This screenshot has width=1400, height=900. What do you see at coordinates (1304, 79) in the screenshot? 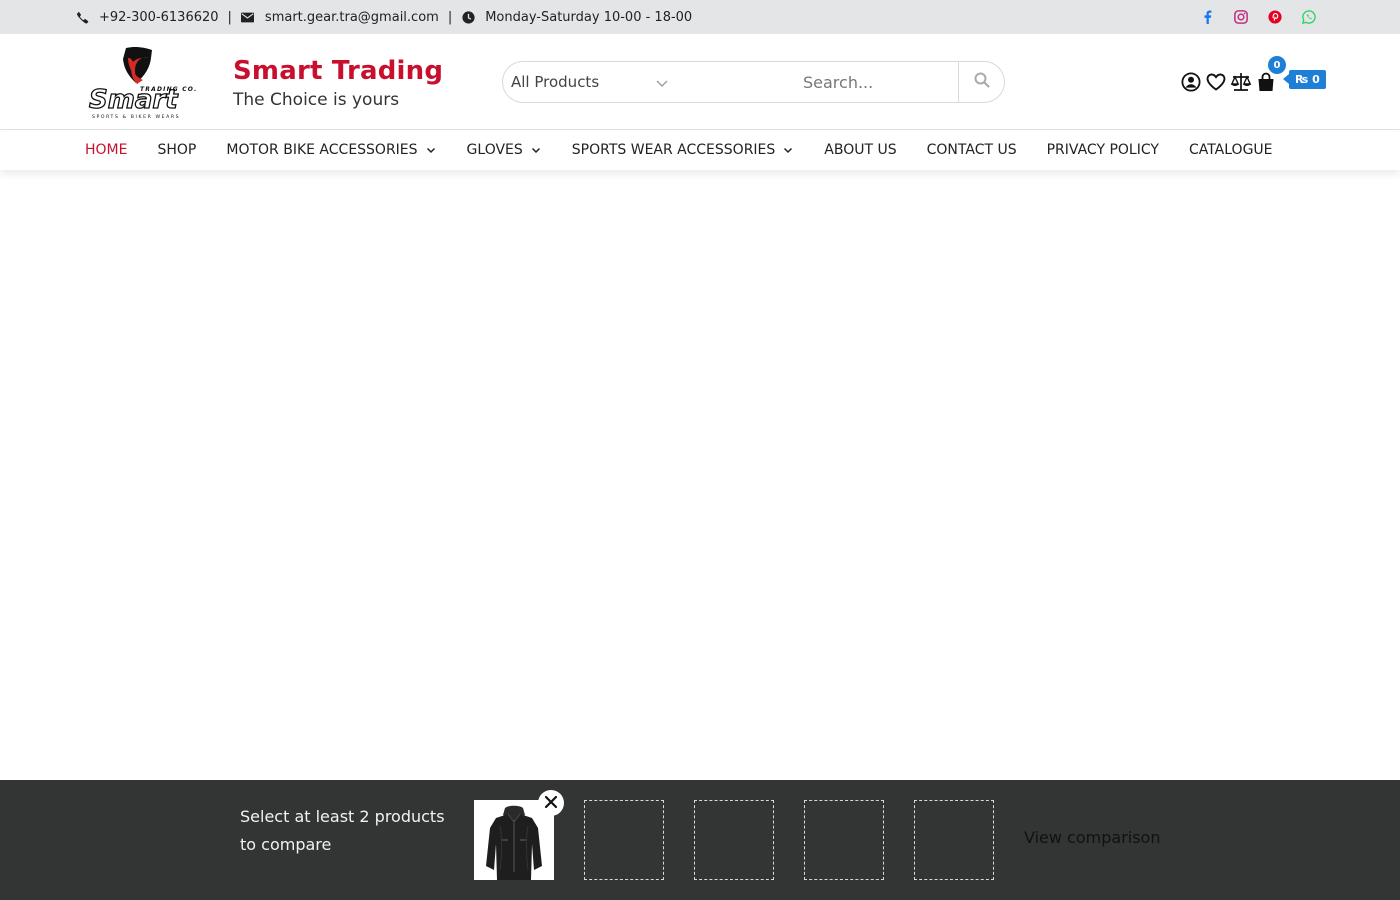
I see `cart-total-badge: ₨ 0` at bounding box center [1304, 79].